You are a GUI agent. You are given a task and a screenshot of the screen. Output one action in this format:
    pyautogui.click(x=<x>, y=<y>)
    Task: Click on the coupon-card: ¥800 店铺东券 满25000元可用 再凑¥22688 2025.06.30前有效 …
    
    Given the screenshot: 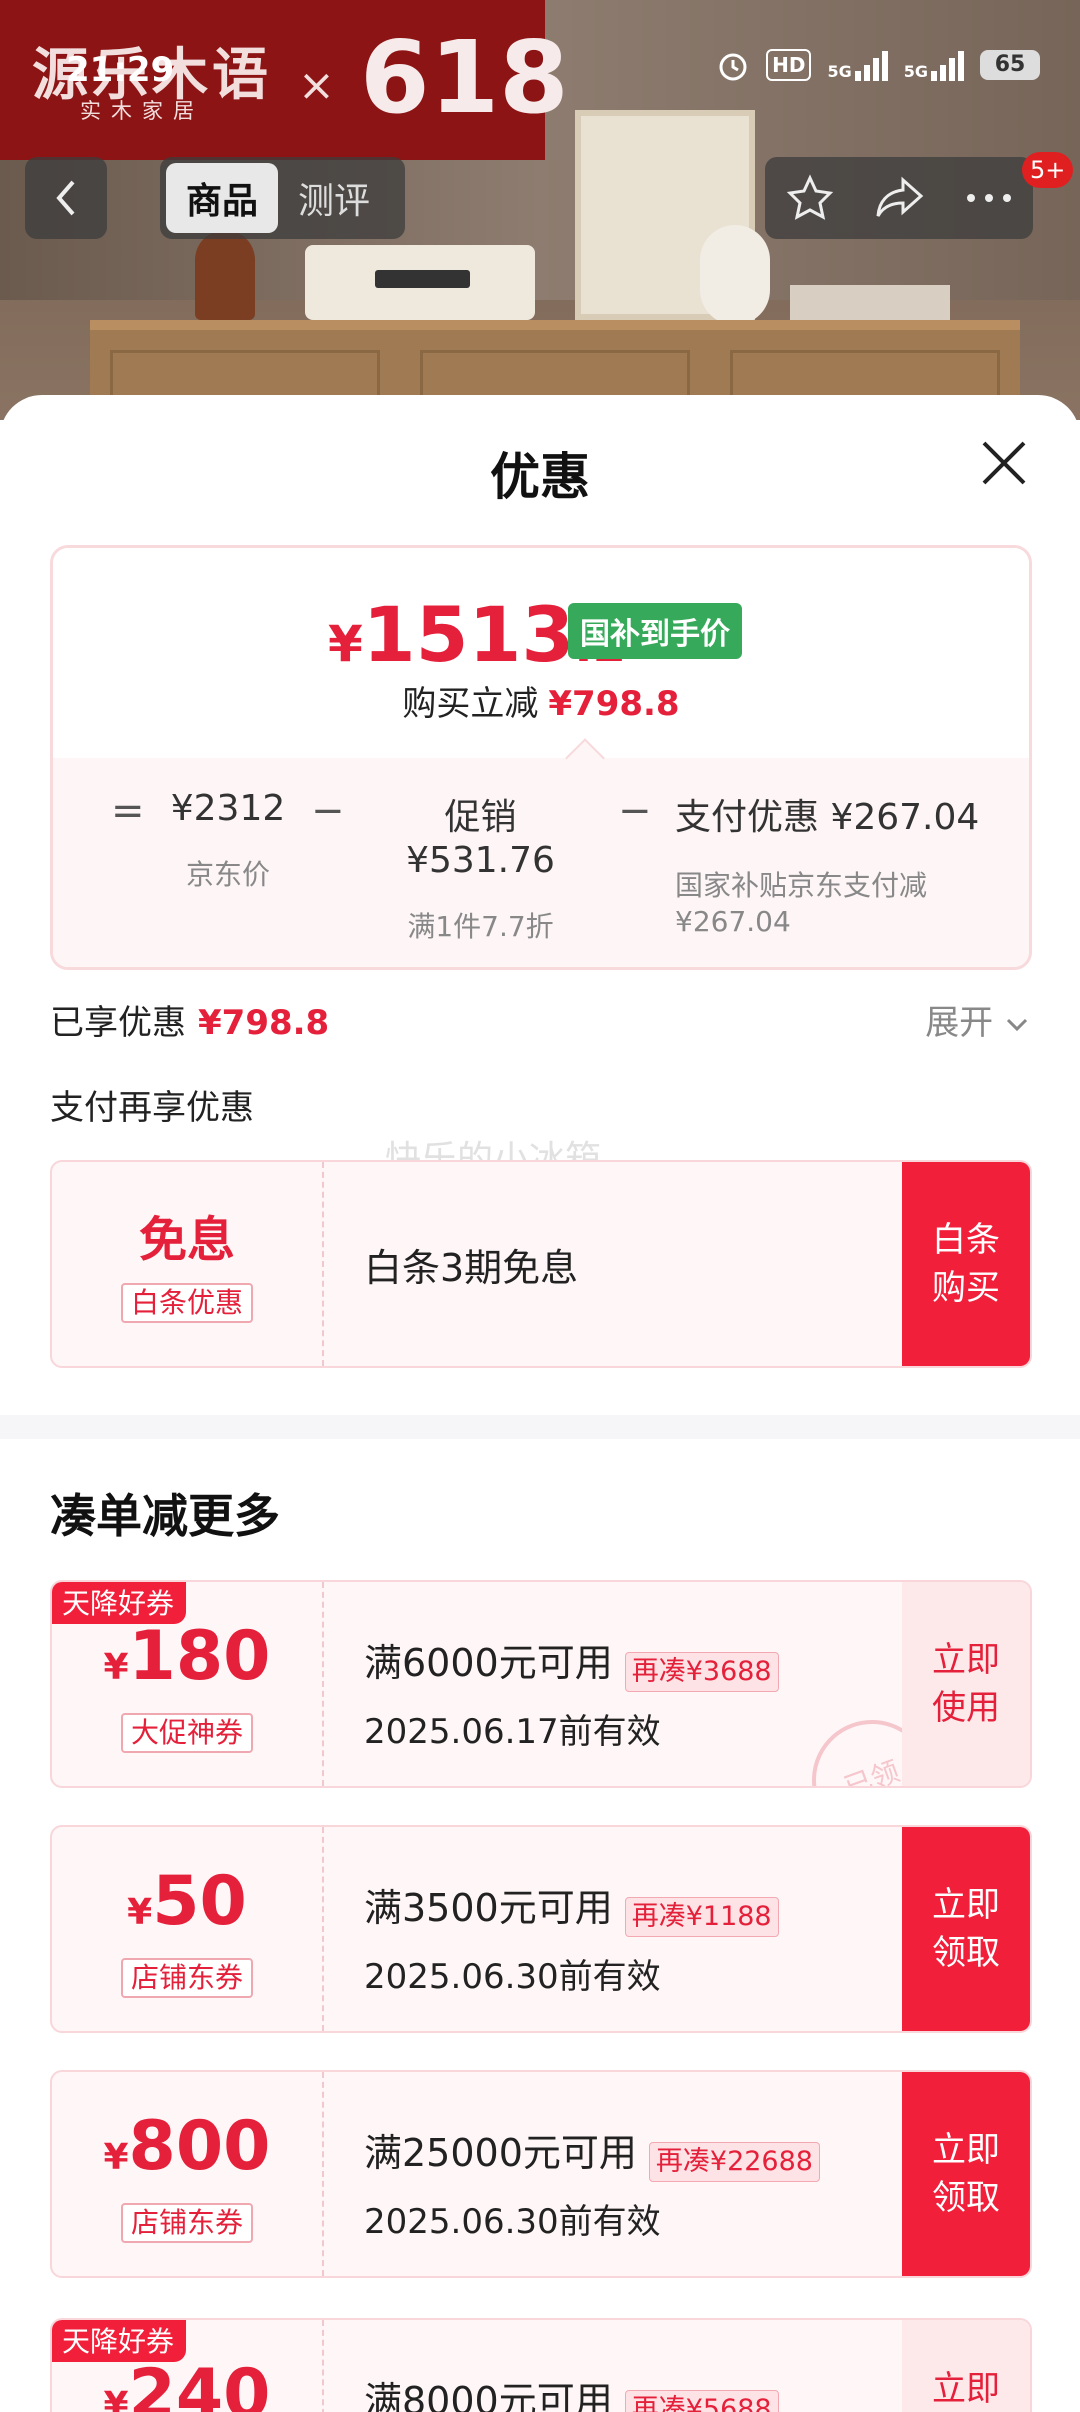 What is the action you would take?
    pyautogui.click(x=541, y=2174)
    